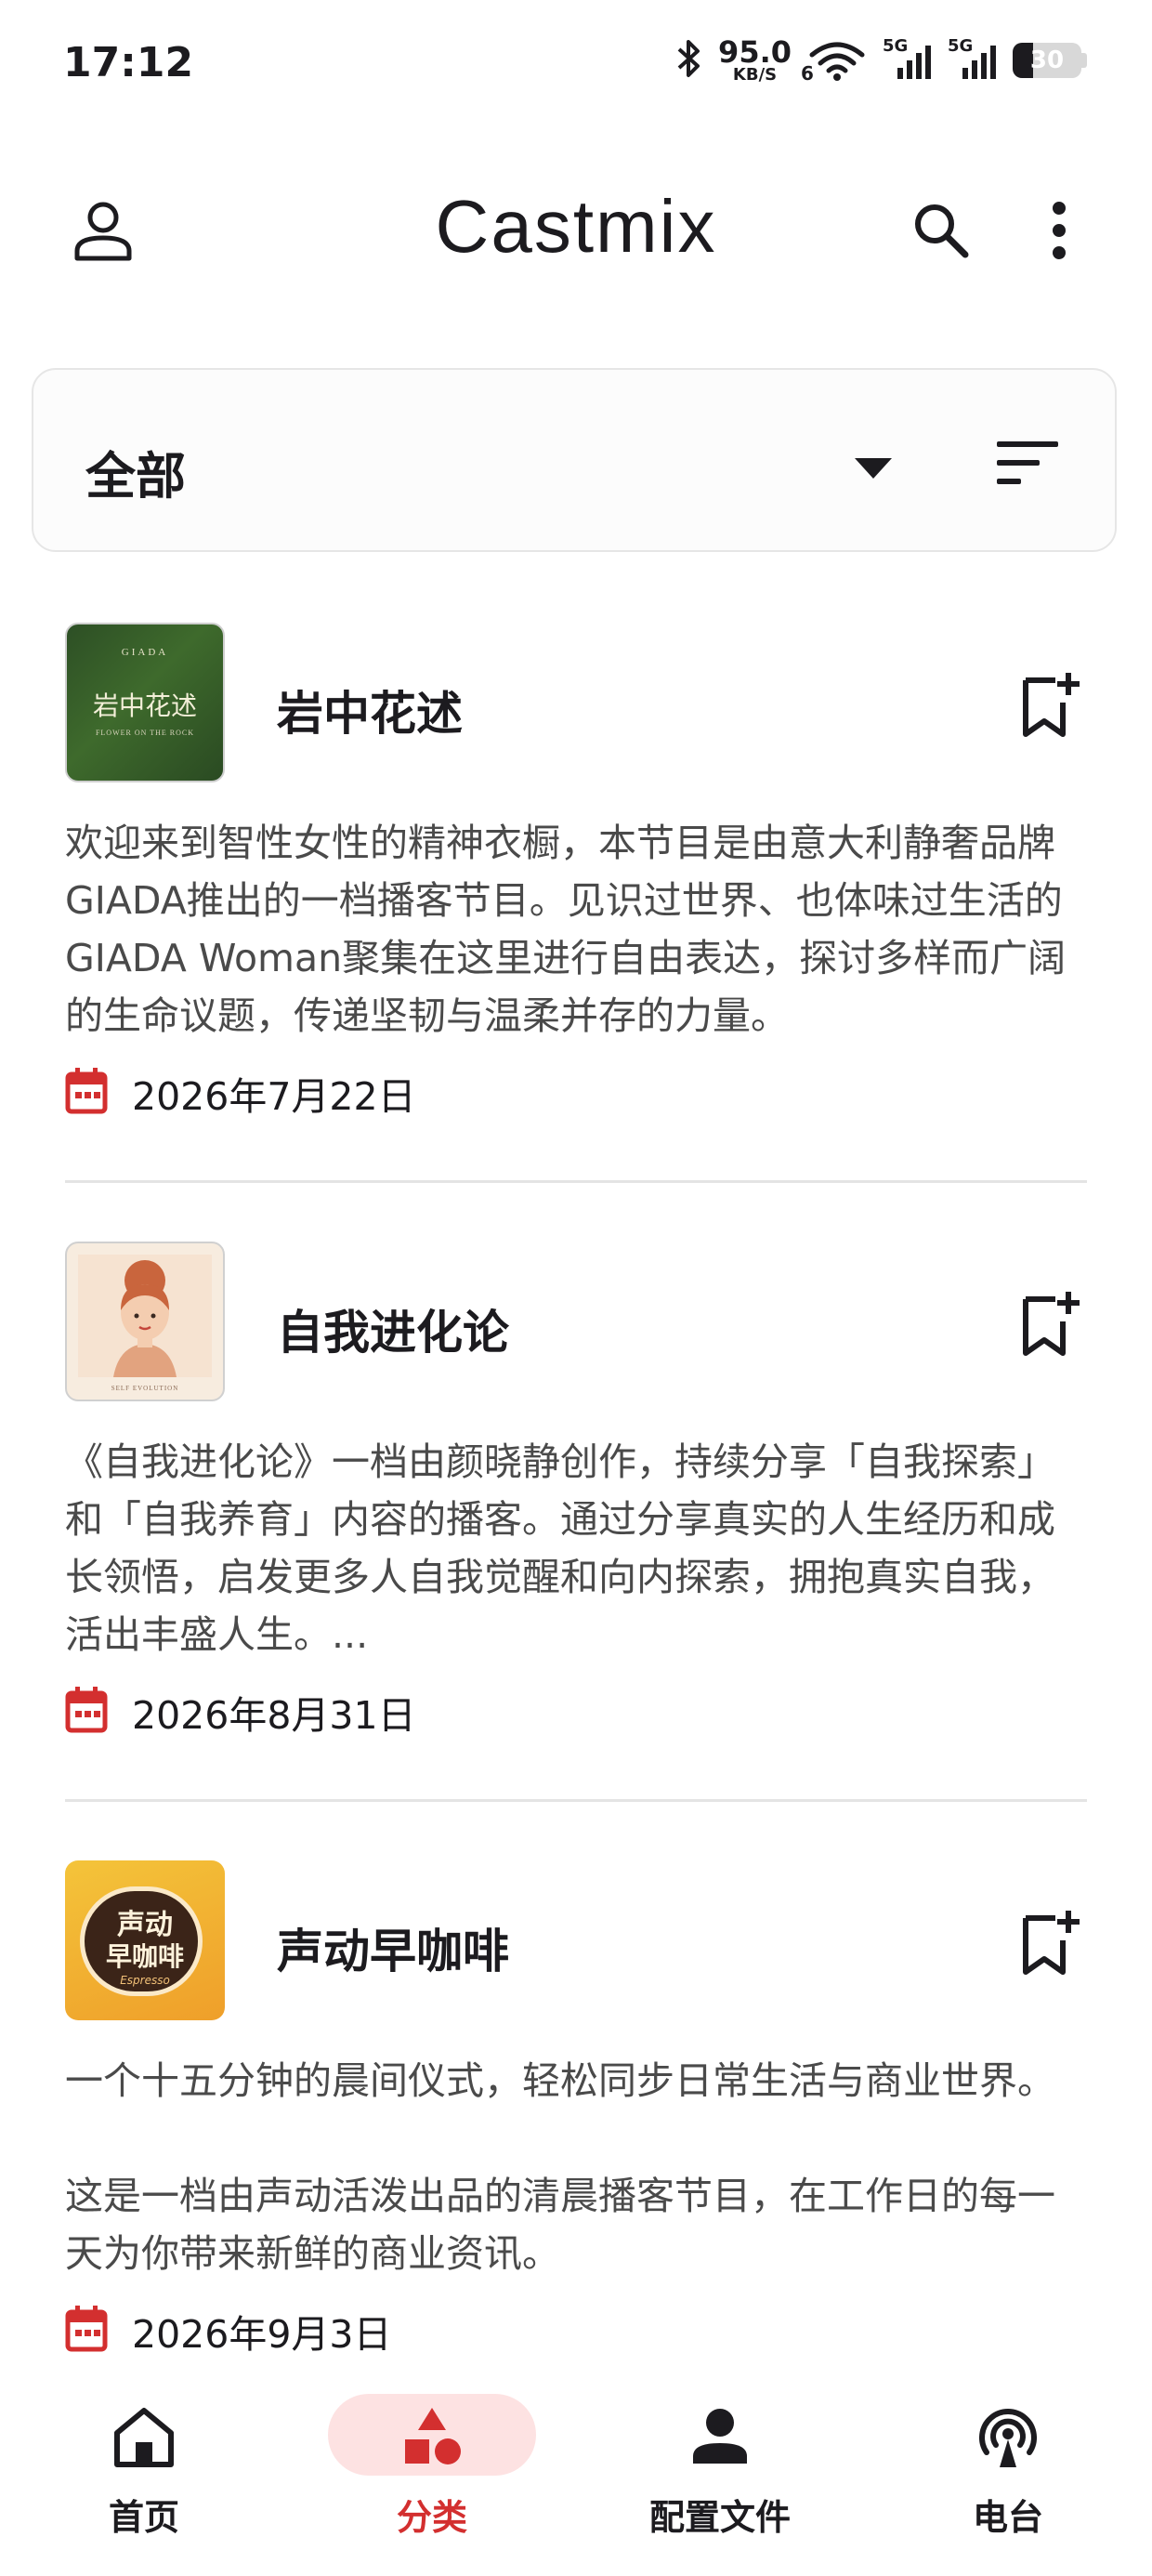 This screenshot has height=2576, width=1152. I want to click on net-speed-unit: KB/S, so click(755, 75).